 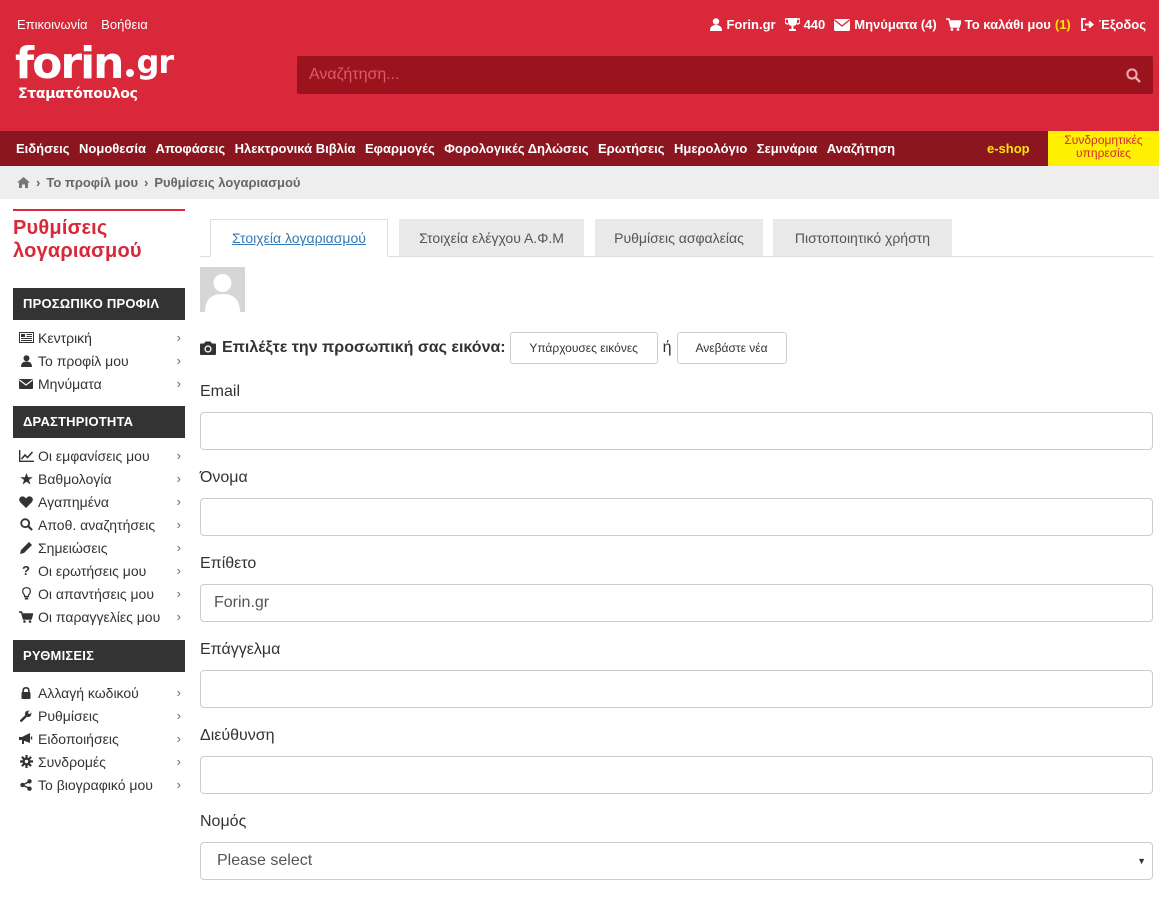 I want to click on nav-item-apps: Εφαρμογές, so click(x=400, y=148).